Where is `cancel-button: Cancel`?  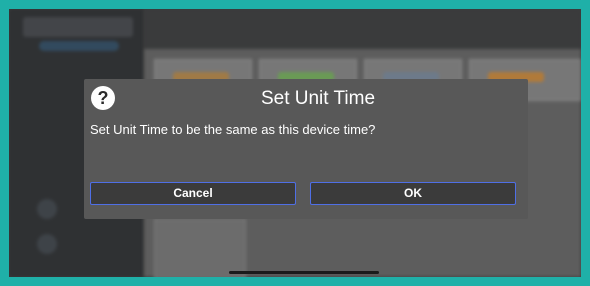
cancel-button: Cancel is located at coordinates (193, 193).